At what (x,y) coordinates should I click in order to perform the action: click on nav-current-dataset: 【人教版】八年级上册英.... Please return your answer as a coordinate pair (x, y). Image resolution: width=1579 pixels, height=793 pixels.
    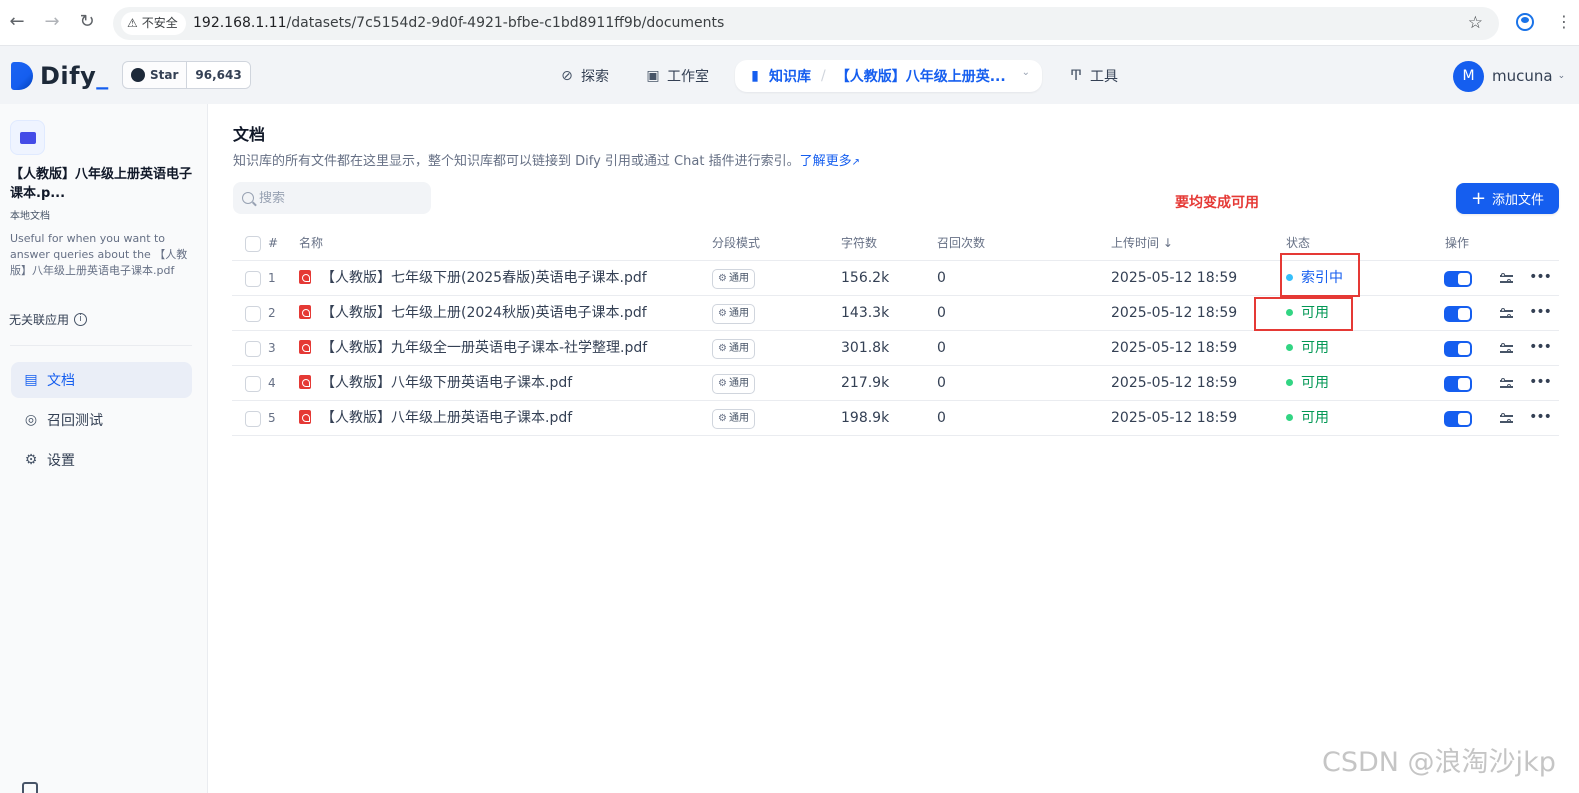
    Looking at the image, I should click on (921, 76).